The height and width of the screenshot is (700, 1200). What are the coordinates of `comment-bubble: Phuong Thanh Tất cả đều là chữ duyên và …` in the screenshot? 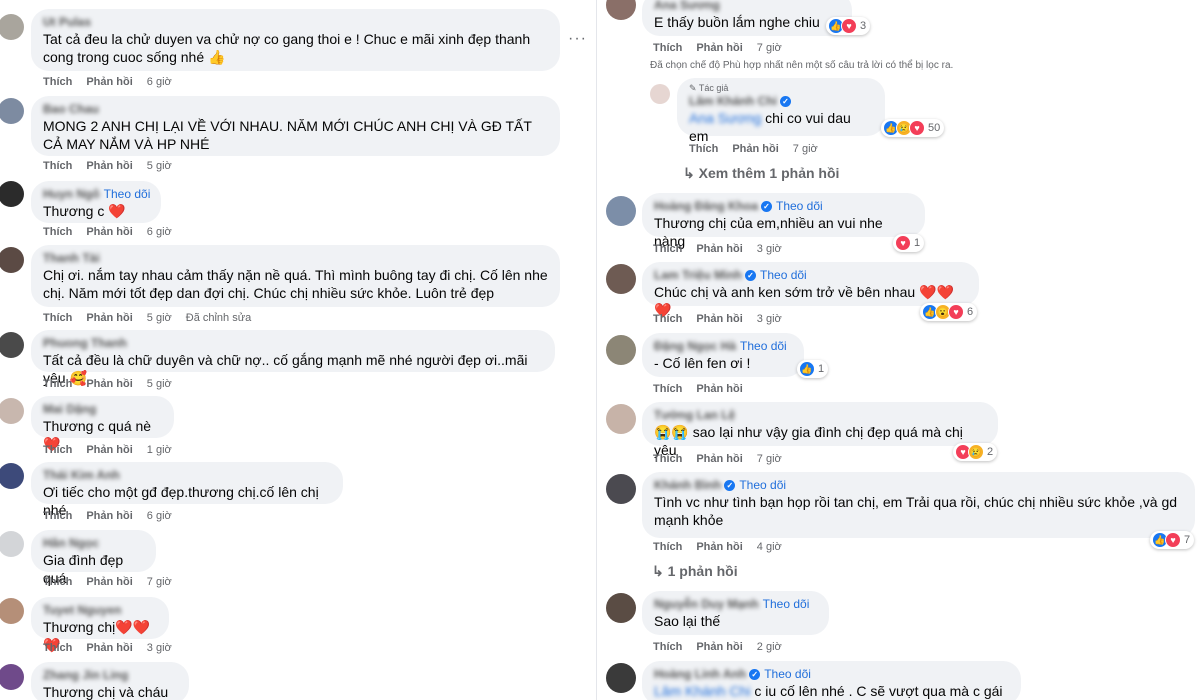 It's located at (293, 358).